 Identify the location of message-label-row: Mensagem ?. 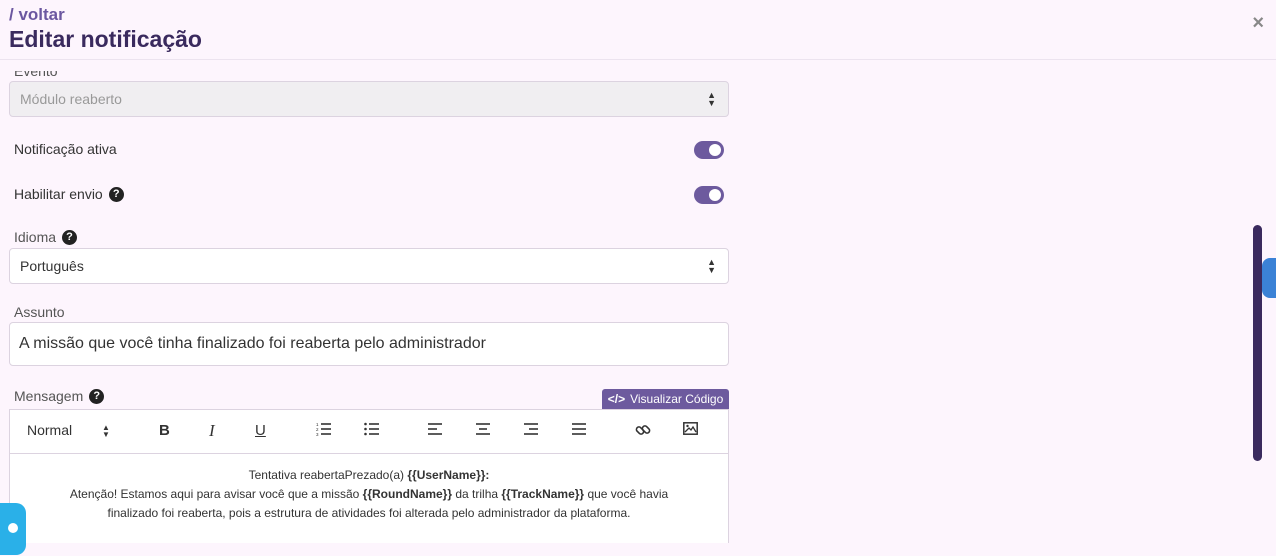
(59, 396).